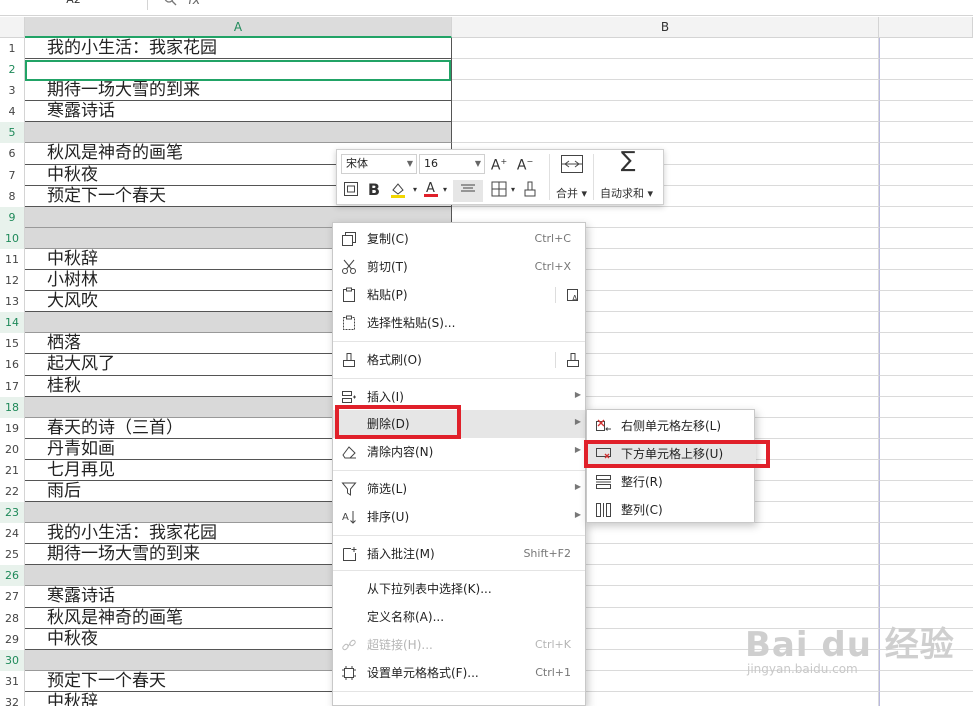  What do you see at coordinates (12, 281) in the screenshot?
I see `row-header: 12` at bounding box center [12, 281].